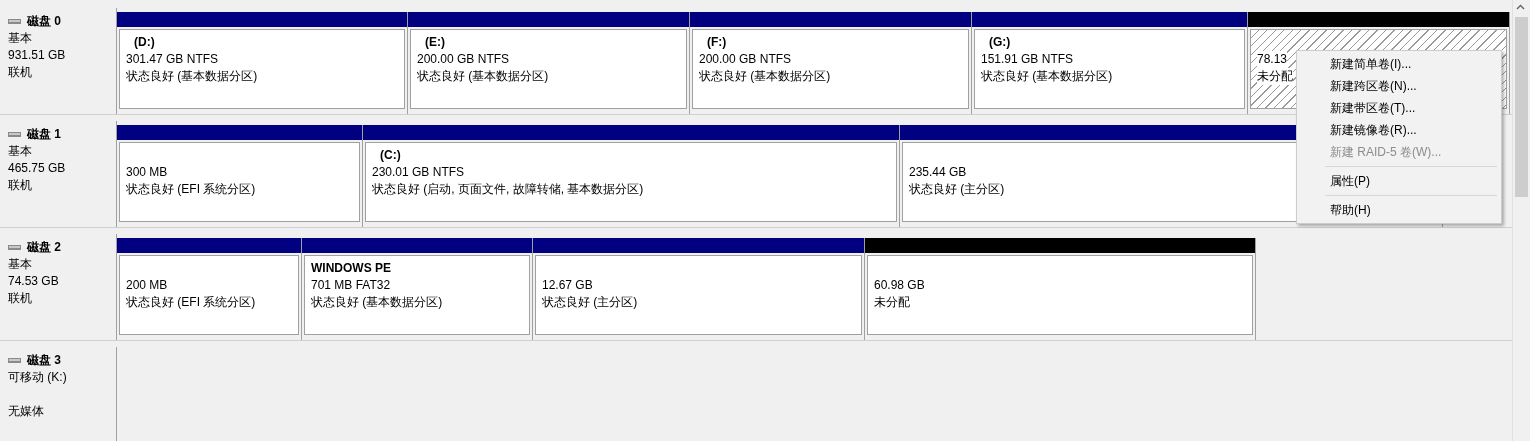  What do you see at coordinates (44, 247) in the screenshot?
I see `disk-name: 磁盘 2` at bounding box center [44, 247].